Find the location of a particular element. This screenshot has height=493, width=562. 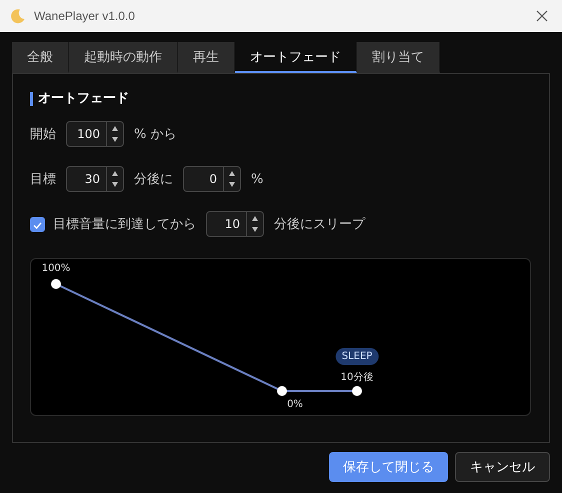

field-label: 開始 is located at coordinates (43, 134).